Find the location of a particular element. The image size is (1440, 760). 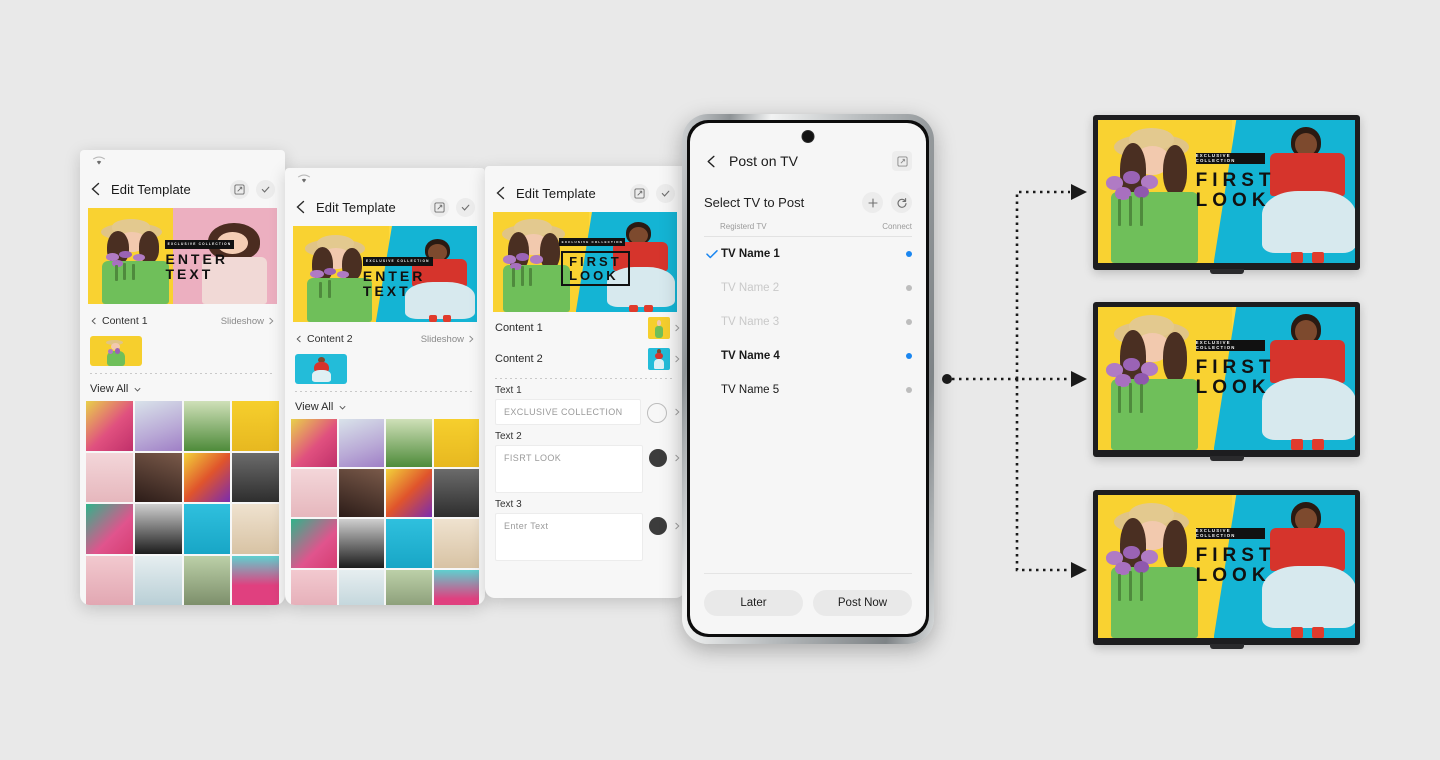

text-1-row: EXCLUSIVE COLLECTION is located at coordinates (585, 412).